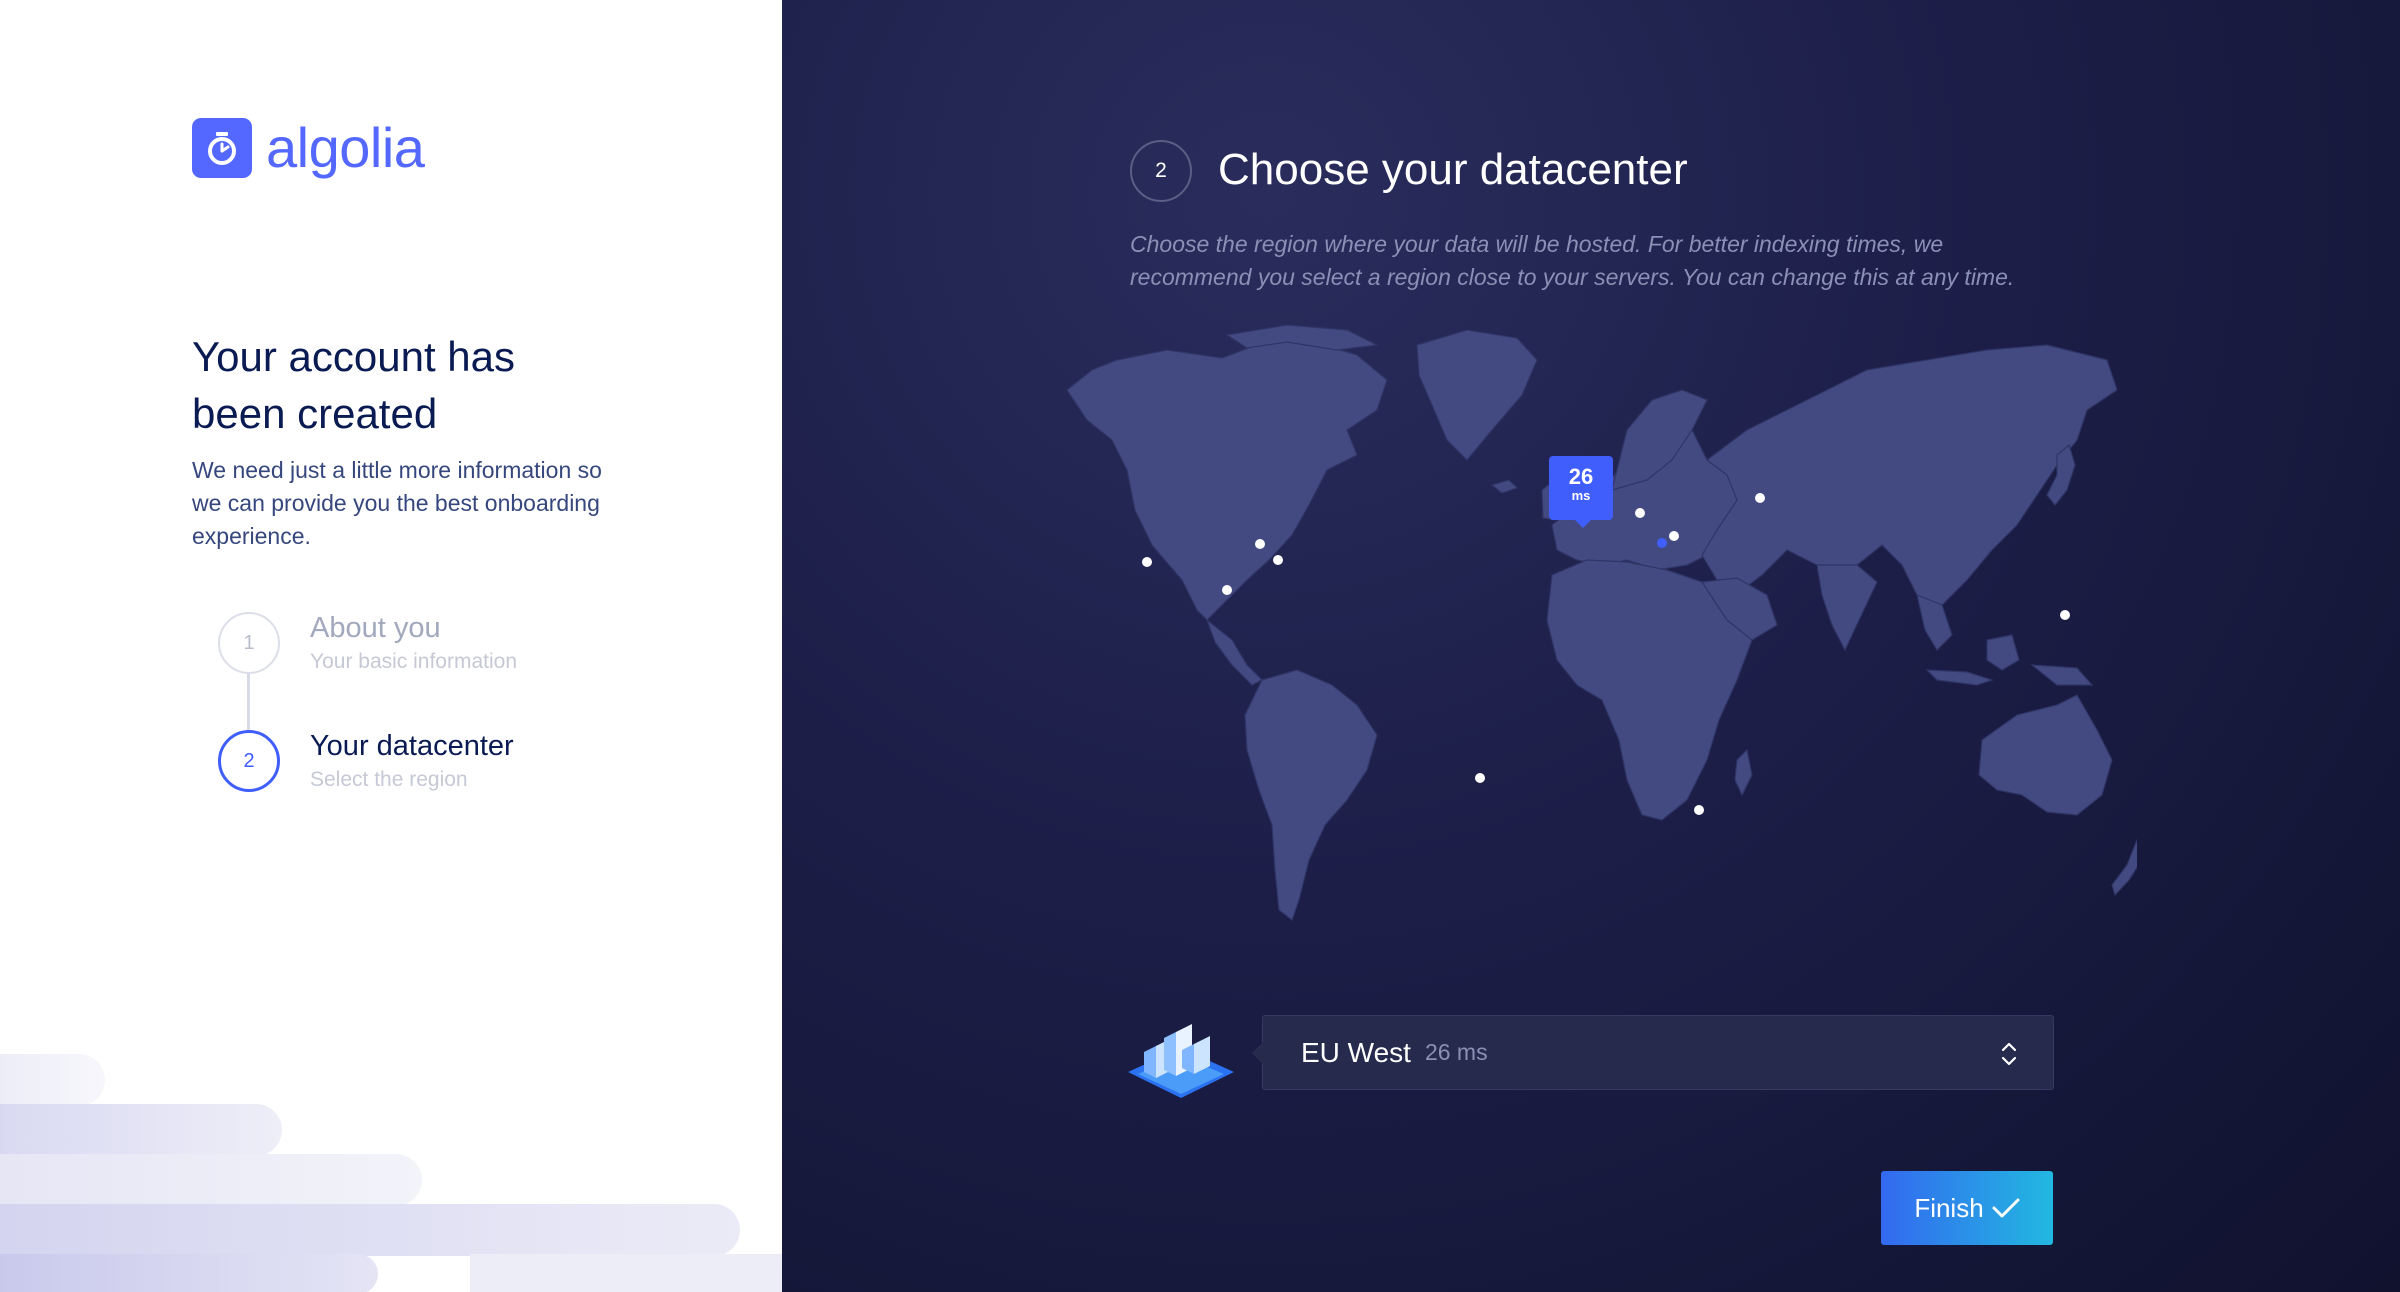 This screenshot has width=2400, height=1292. What do you see at coordinates (1504, 486) in the screenshot?
I see `iceland-landmass` at bounding box center [1504, 486].